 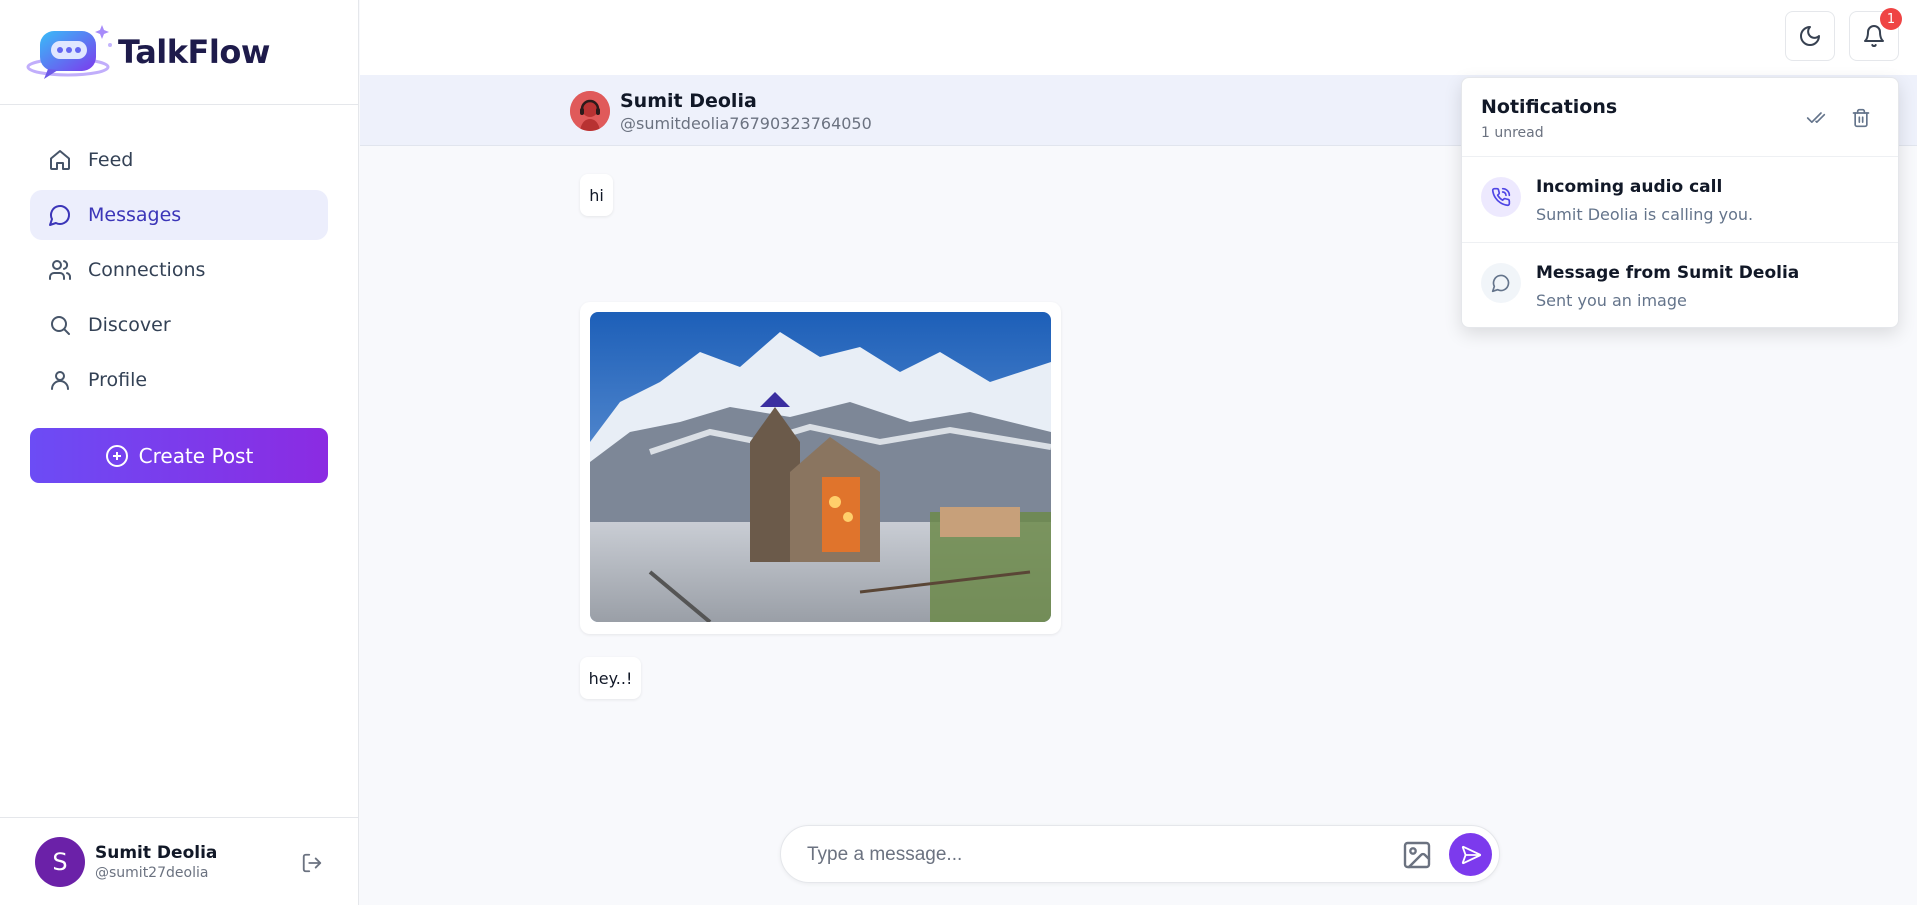 I want to click on nav-item-discover: Discover, so click(x=179, y=325).